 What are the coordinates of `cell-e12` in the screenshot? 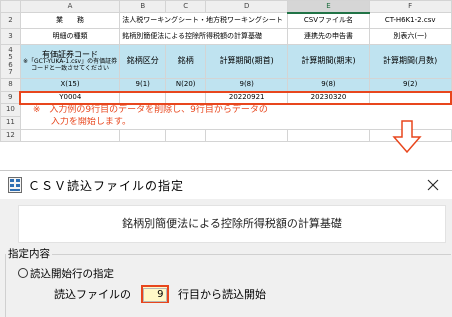 It's located at (328, 135).